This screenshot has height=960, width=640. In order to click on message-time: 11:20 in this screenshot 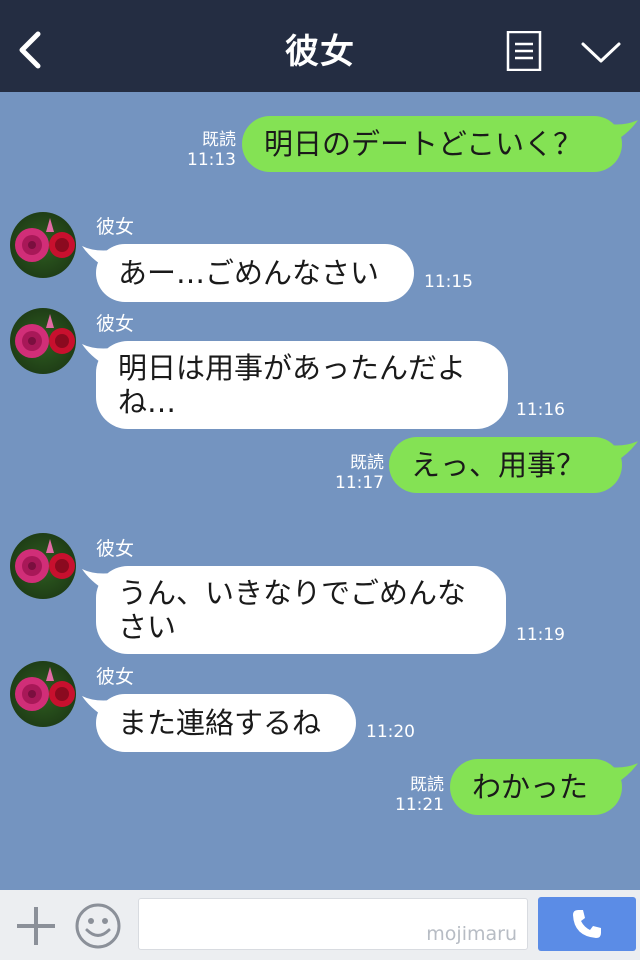, I will do `click(390, 732)`.